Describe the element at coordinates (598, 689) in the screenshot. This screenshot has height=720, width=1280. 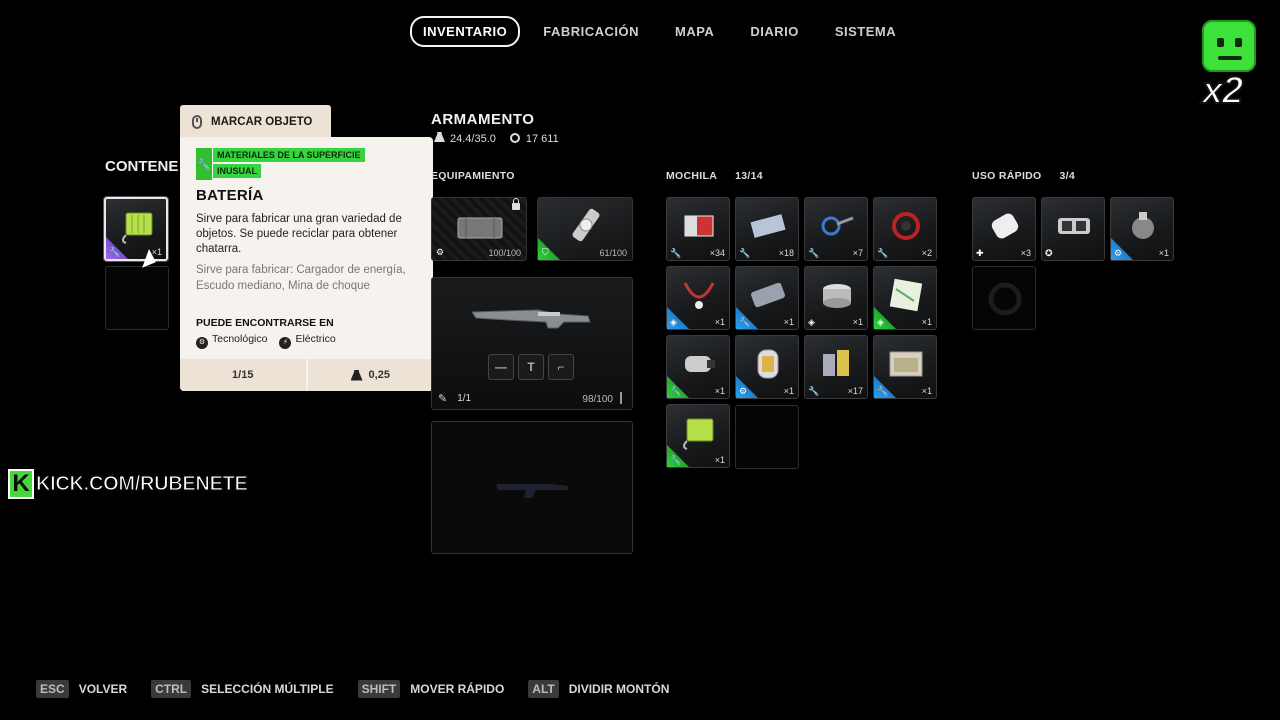
I see `hint-split-stack: ALT DIVIDIR MONTÓN` at that location.